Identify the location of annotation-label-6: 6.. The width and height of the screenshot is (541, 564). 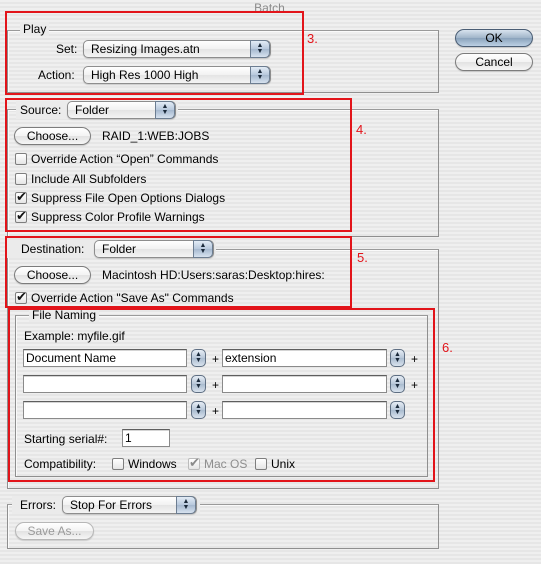
(447, 347).